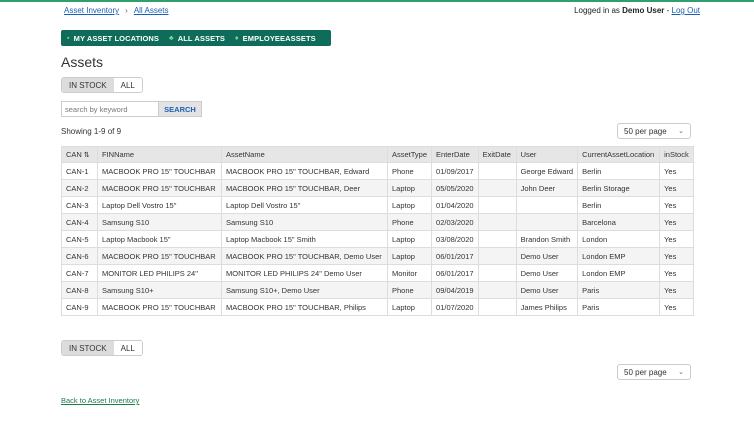  Describe the element at coordinates (159, 222) in the screenshot. I see `cell-finname: Samsung S10` at that location.